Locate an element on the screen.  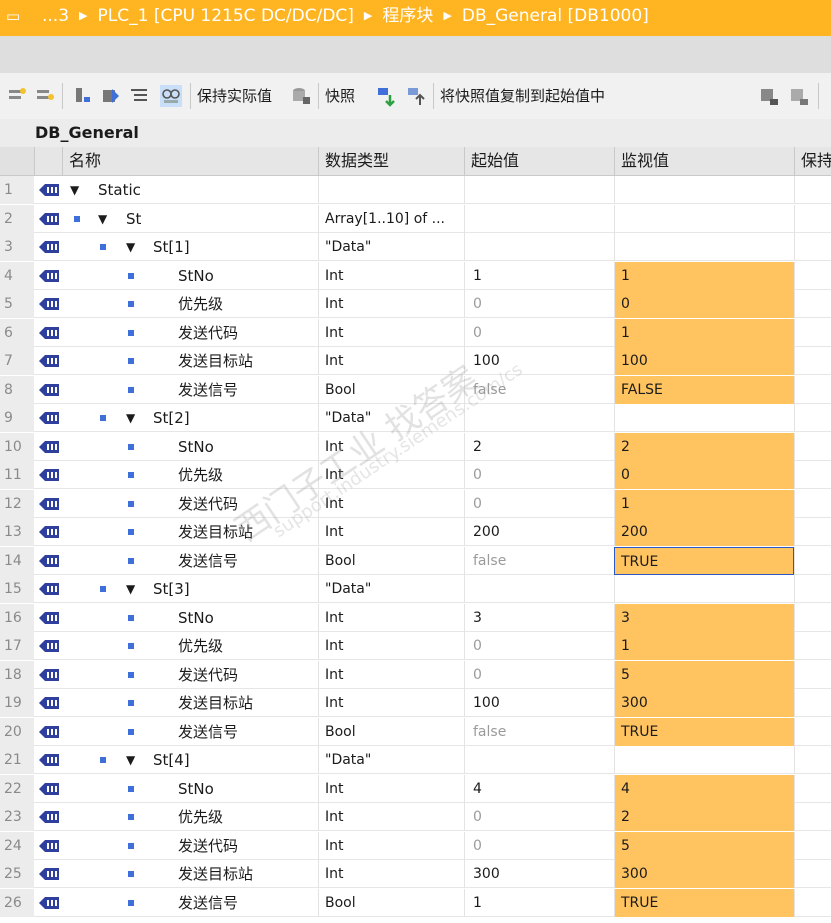
table-row: 15 ▼ St[3] "Data" is located at coordinates (415, 589).